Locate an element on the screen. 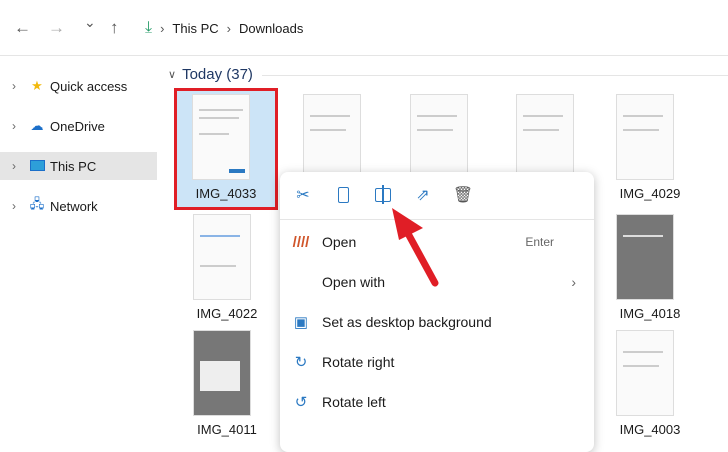  share-button: ⇗ is located at coordinates (423, 195).